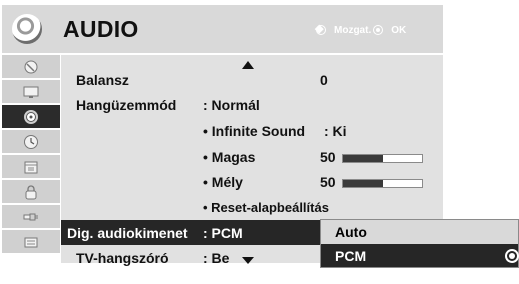 The width and height of the screenshot is (519, 284). Describe the element at coordinates (216, 258) in the screenshot. I see `tv-speaker-value: : Be` at that location.